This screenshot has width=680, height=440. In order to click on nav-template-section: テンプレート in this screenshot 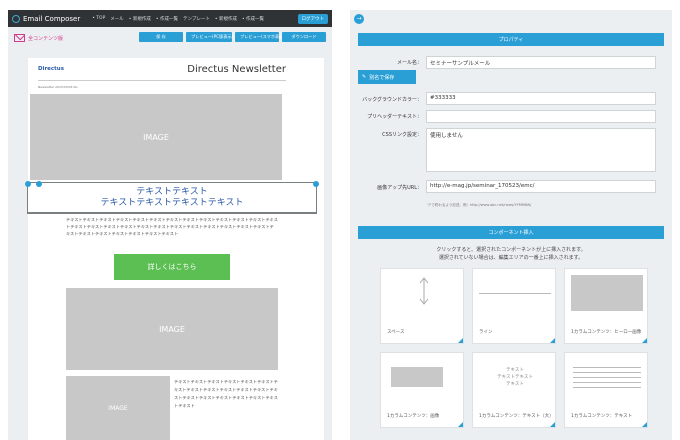, I will do `click(196, 19)`.